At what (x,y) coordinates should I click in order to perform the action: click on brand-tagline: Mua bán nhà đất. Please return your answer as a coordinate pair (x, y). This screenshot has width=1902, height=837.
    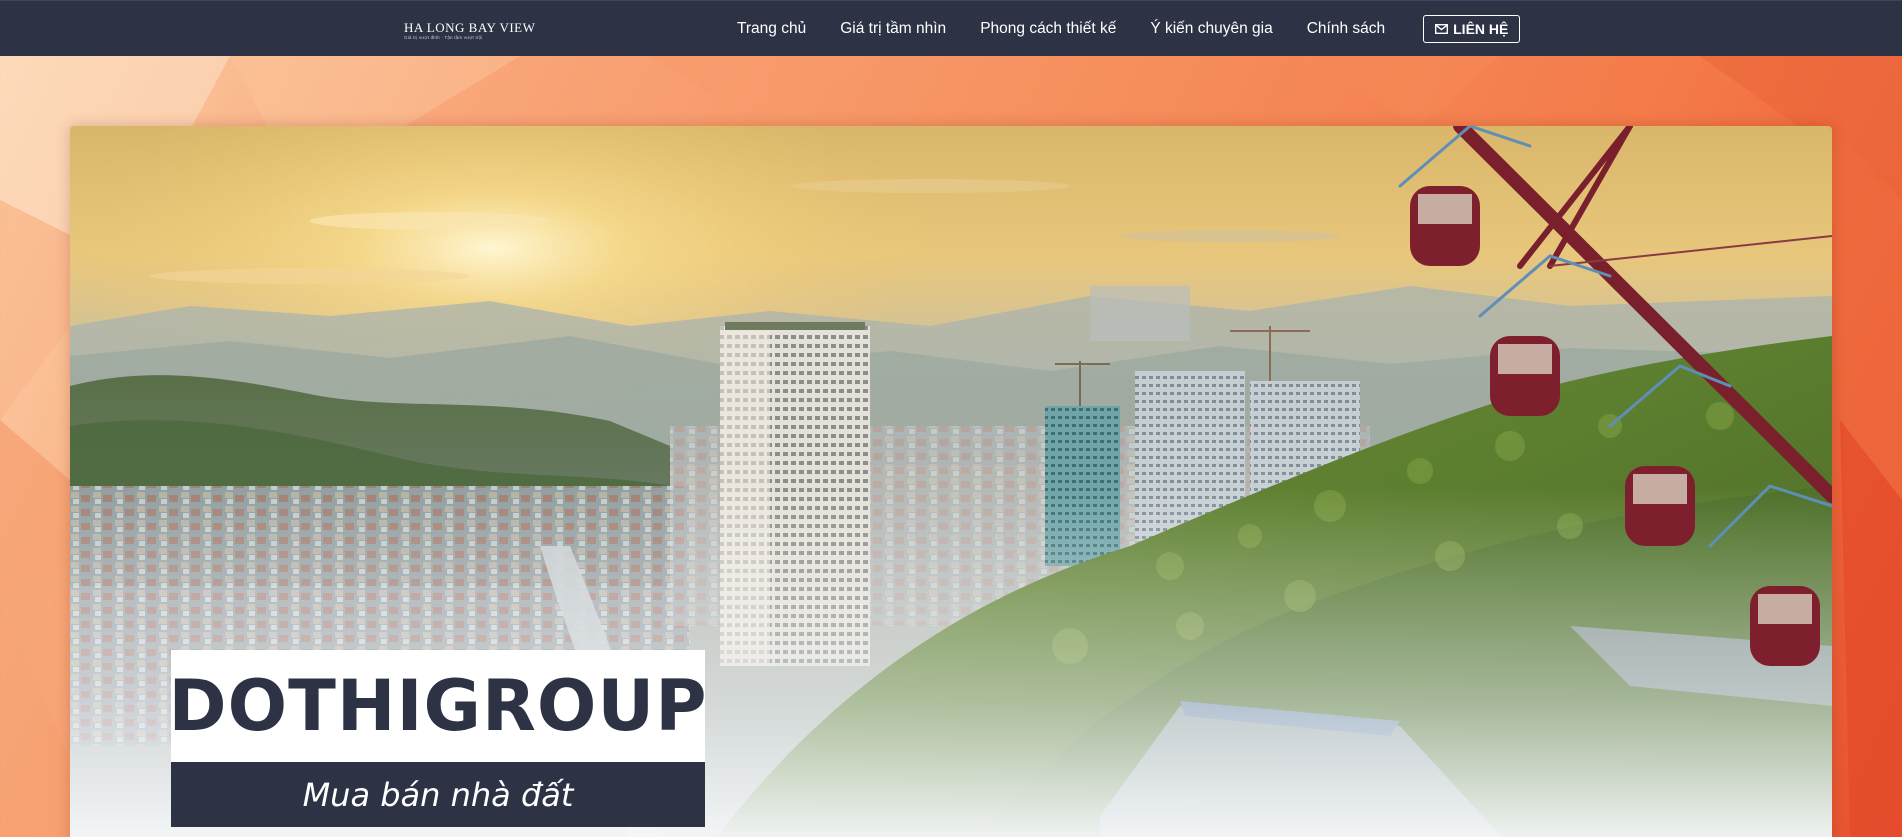
    Looking at the image, I should click on (438, 794).